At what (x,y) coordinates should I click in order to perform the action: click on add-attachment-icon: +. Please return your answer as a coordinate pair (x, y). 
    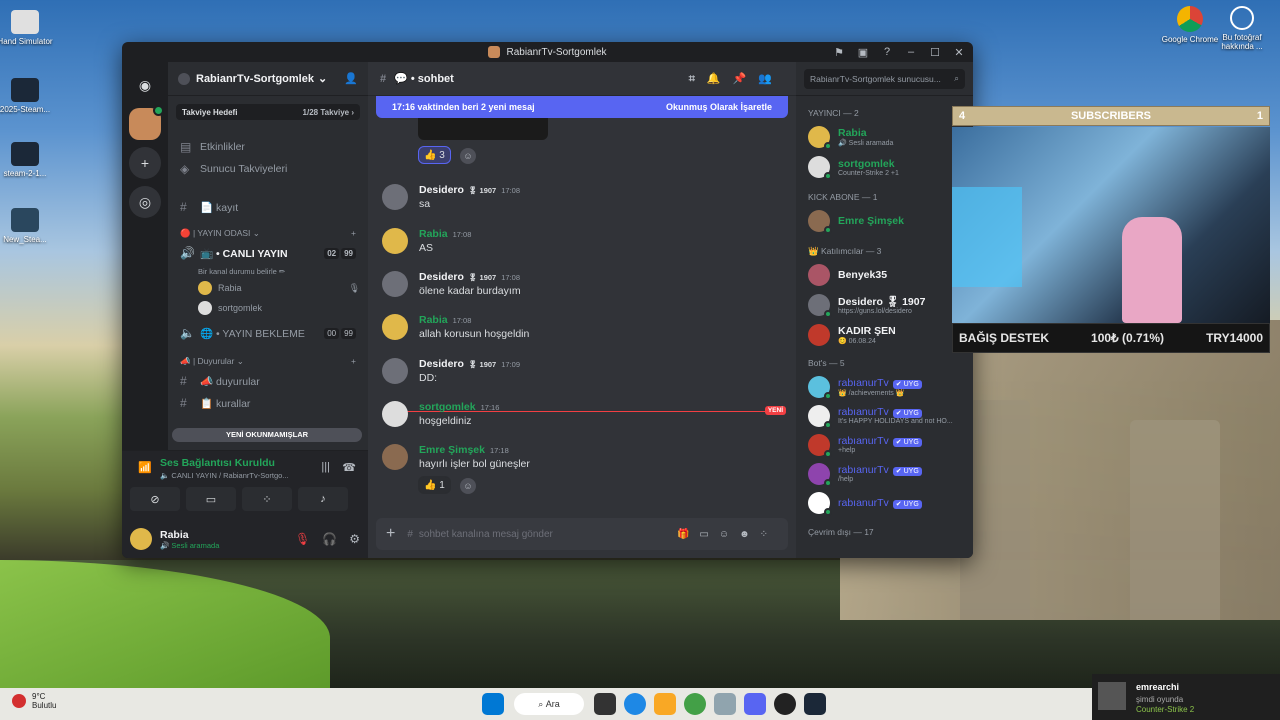
    Looking at the image, I should click on (390, 534).